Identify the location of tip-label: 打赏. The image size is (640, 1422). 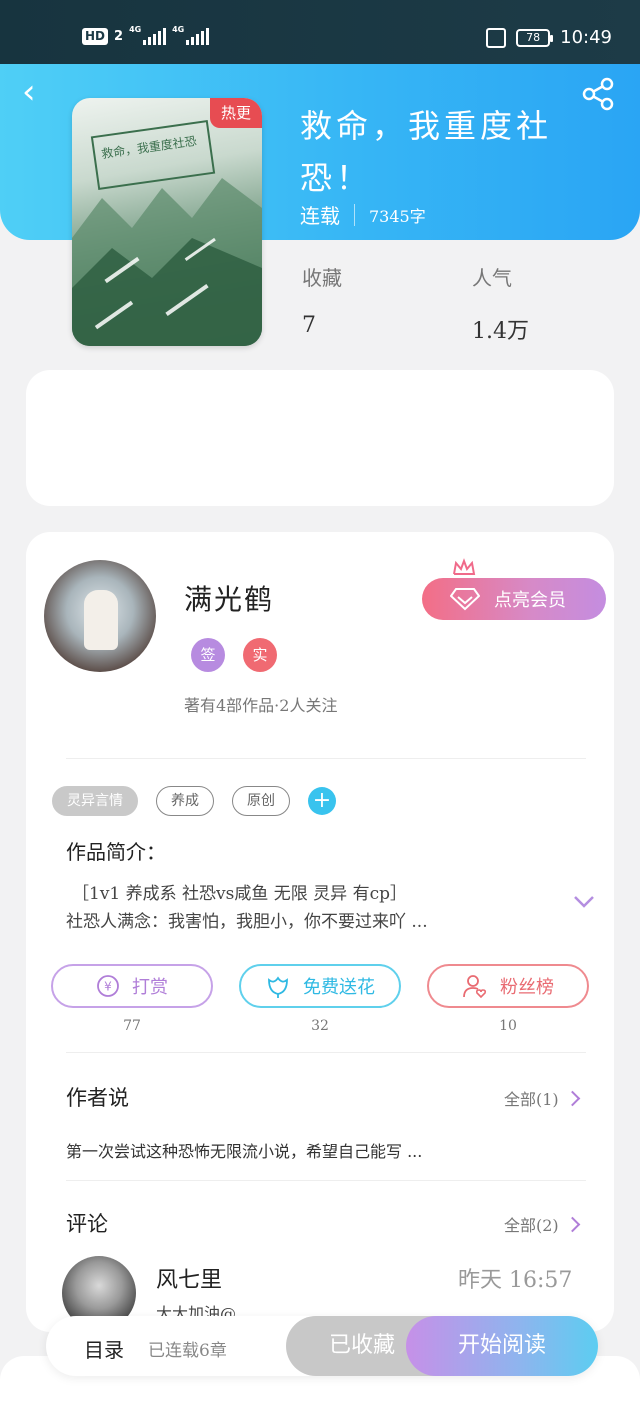
(150, 987).